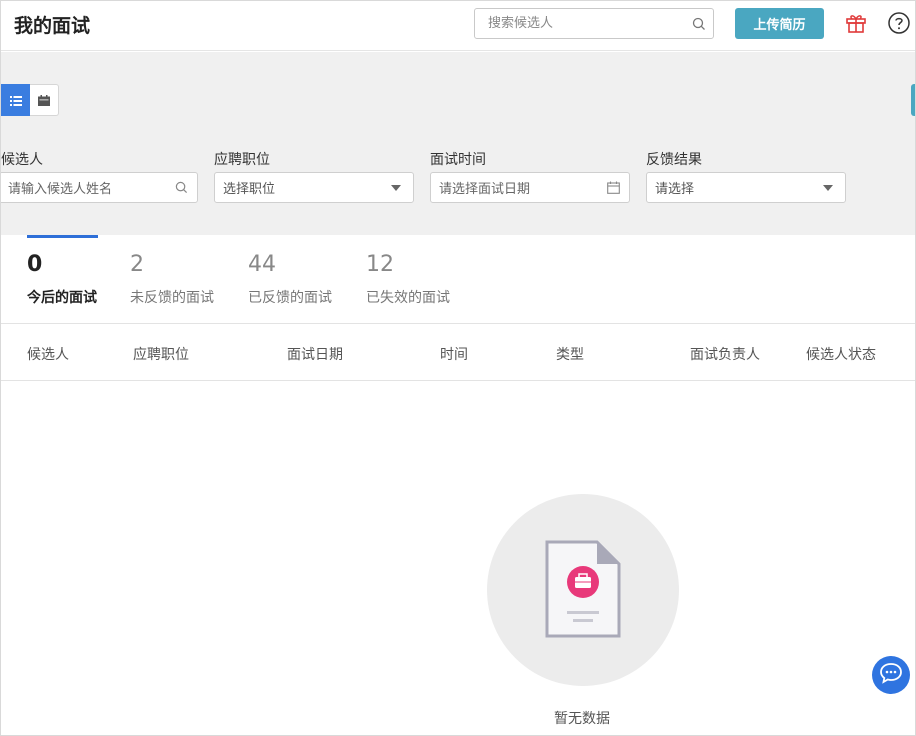 Image resolution: width=916 pixels, height=736 pixels. I want to click on tab-count: 0, so click(35, 264).